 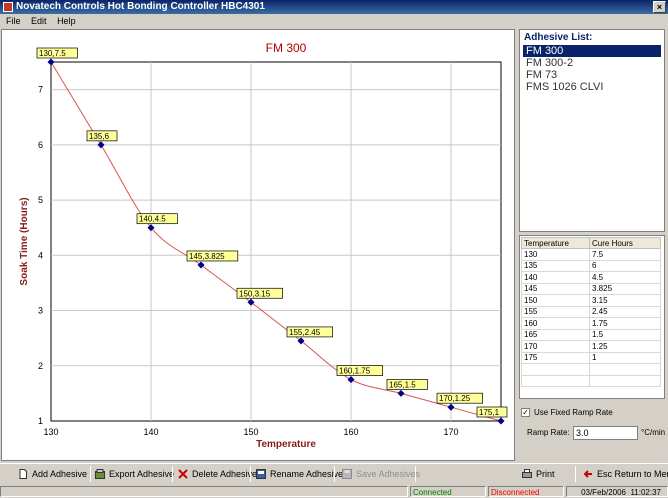 I want to click on adhesive-list-item: FM 300, so click(x=592, y=51).